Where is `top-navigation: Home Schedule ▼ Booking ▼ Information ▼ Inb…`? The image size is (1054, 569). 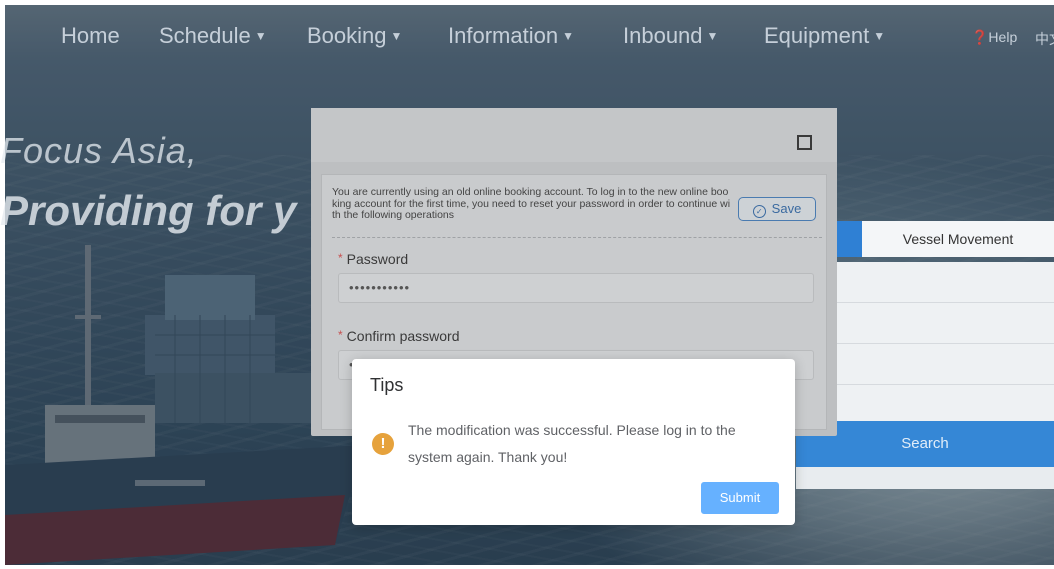
top-navigation: Home Schedule ▼ Booking ▼ Information ▼ Inb… is located at coordinates (529, 36).